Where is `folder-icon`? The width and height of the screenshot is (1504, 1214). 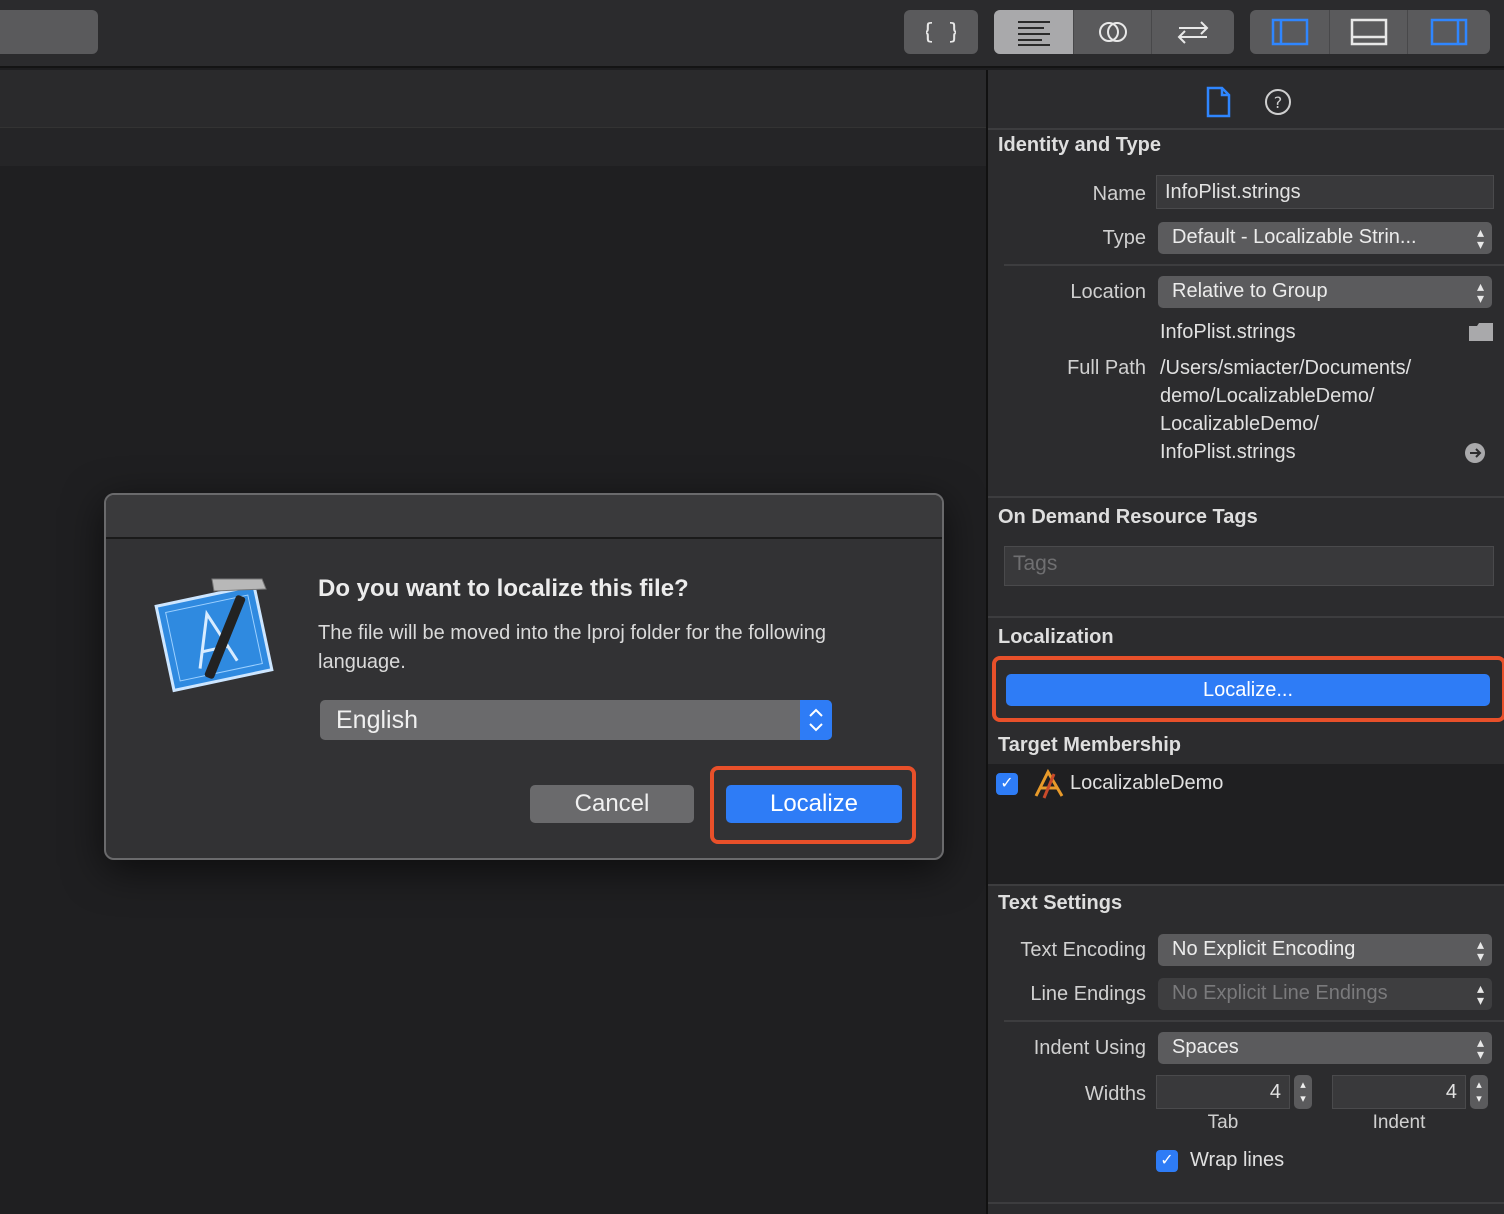
folder-icon is located at coordinates (1481, 334).